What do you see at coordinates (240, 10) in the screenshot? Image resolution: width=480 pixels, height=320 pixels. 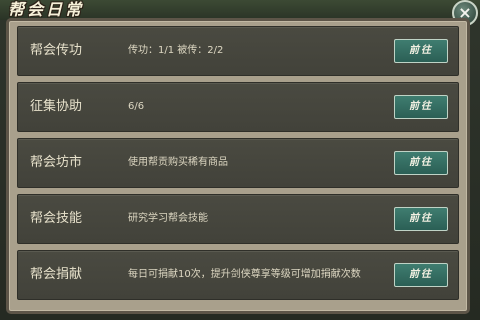 I see `title-bar: 帮会日常` at bounding box center [240, 10].